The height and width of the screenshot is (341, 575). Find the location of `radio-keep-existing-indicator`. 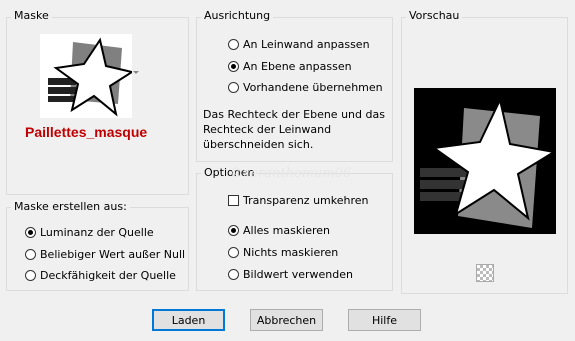

radio-keep-existing-indicator is located at coordinates (233, 87).